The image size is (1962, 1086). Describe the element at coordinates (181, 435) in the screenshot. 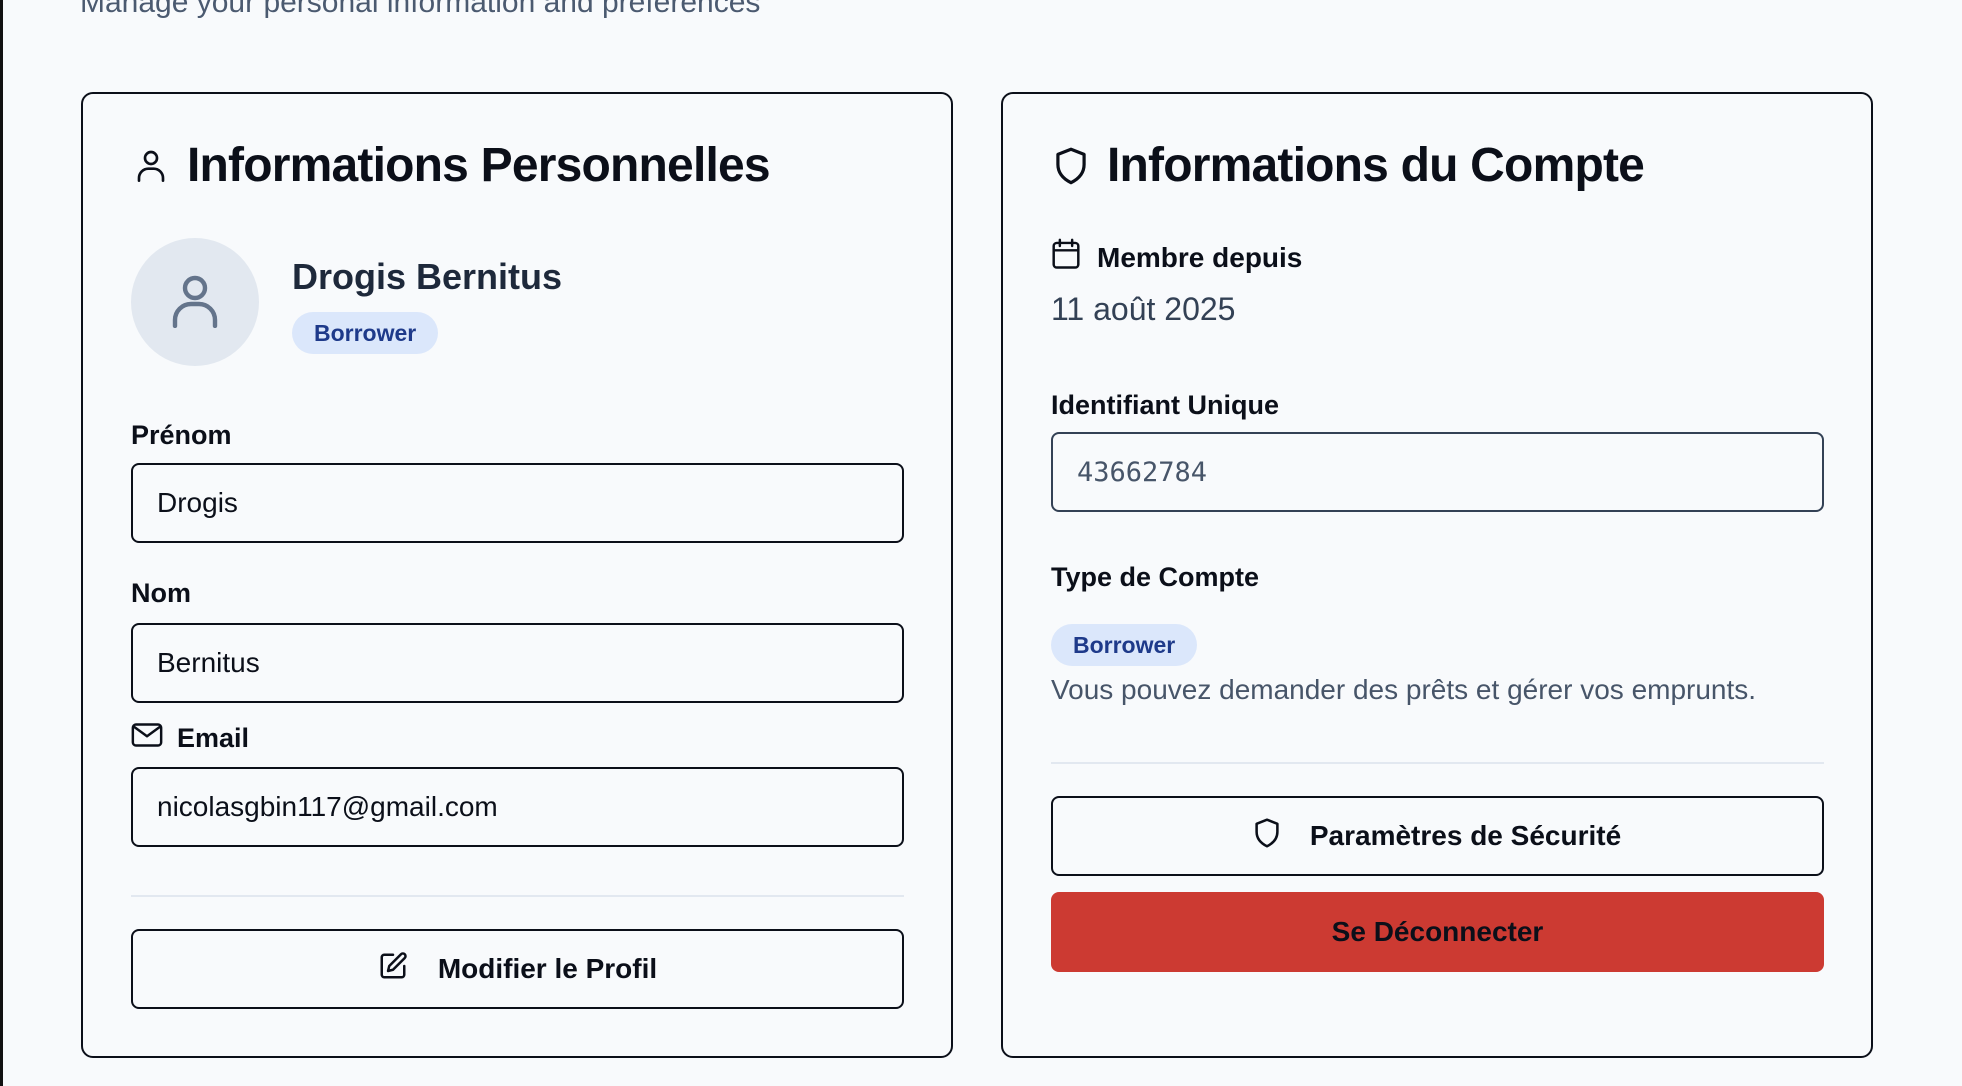

I see `first-name-label: Prénom` at that location.